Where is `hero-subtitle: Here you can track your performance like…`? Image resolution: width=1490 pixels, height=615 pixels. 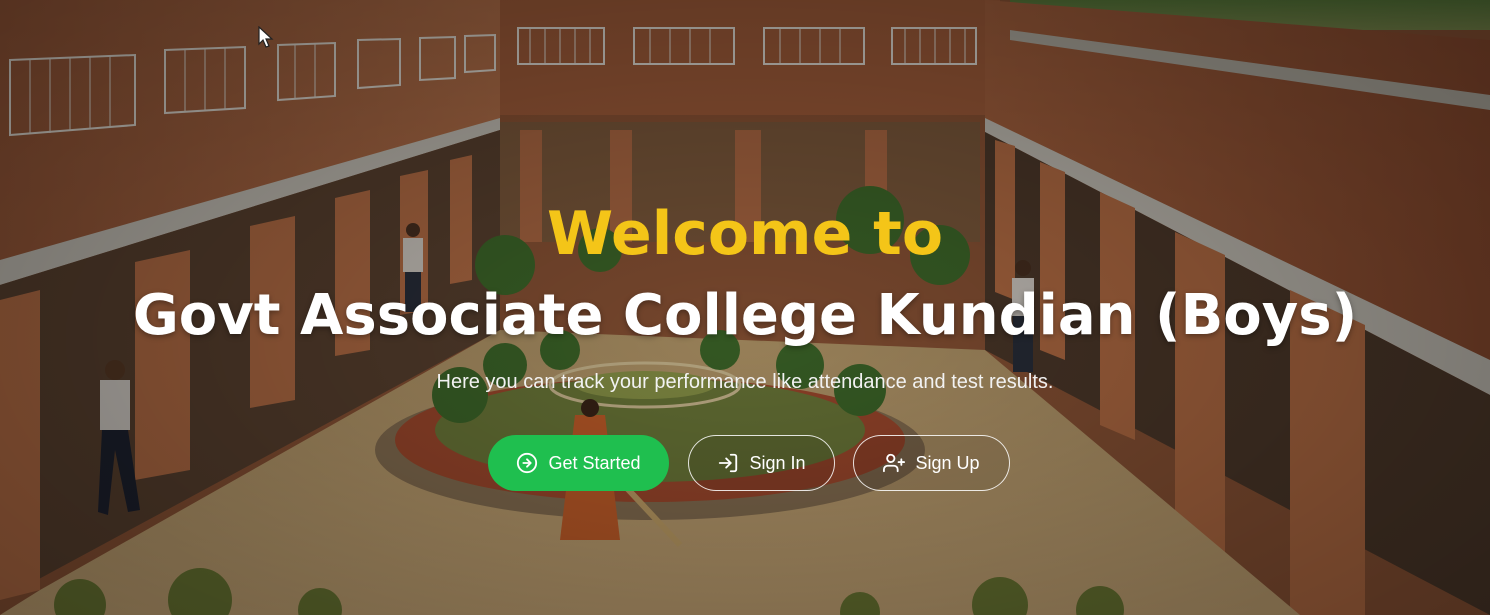 hero-subtitle: Here you can track your performance like… is located at coordinates (745, 382).